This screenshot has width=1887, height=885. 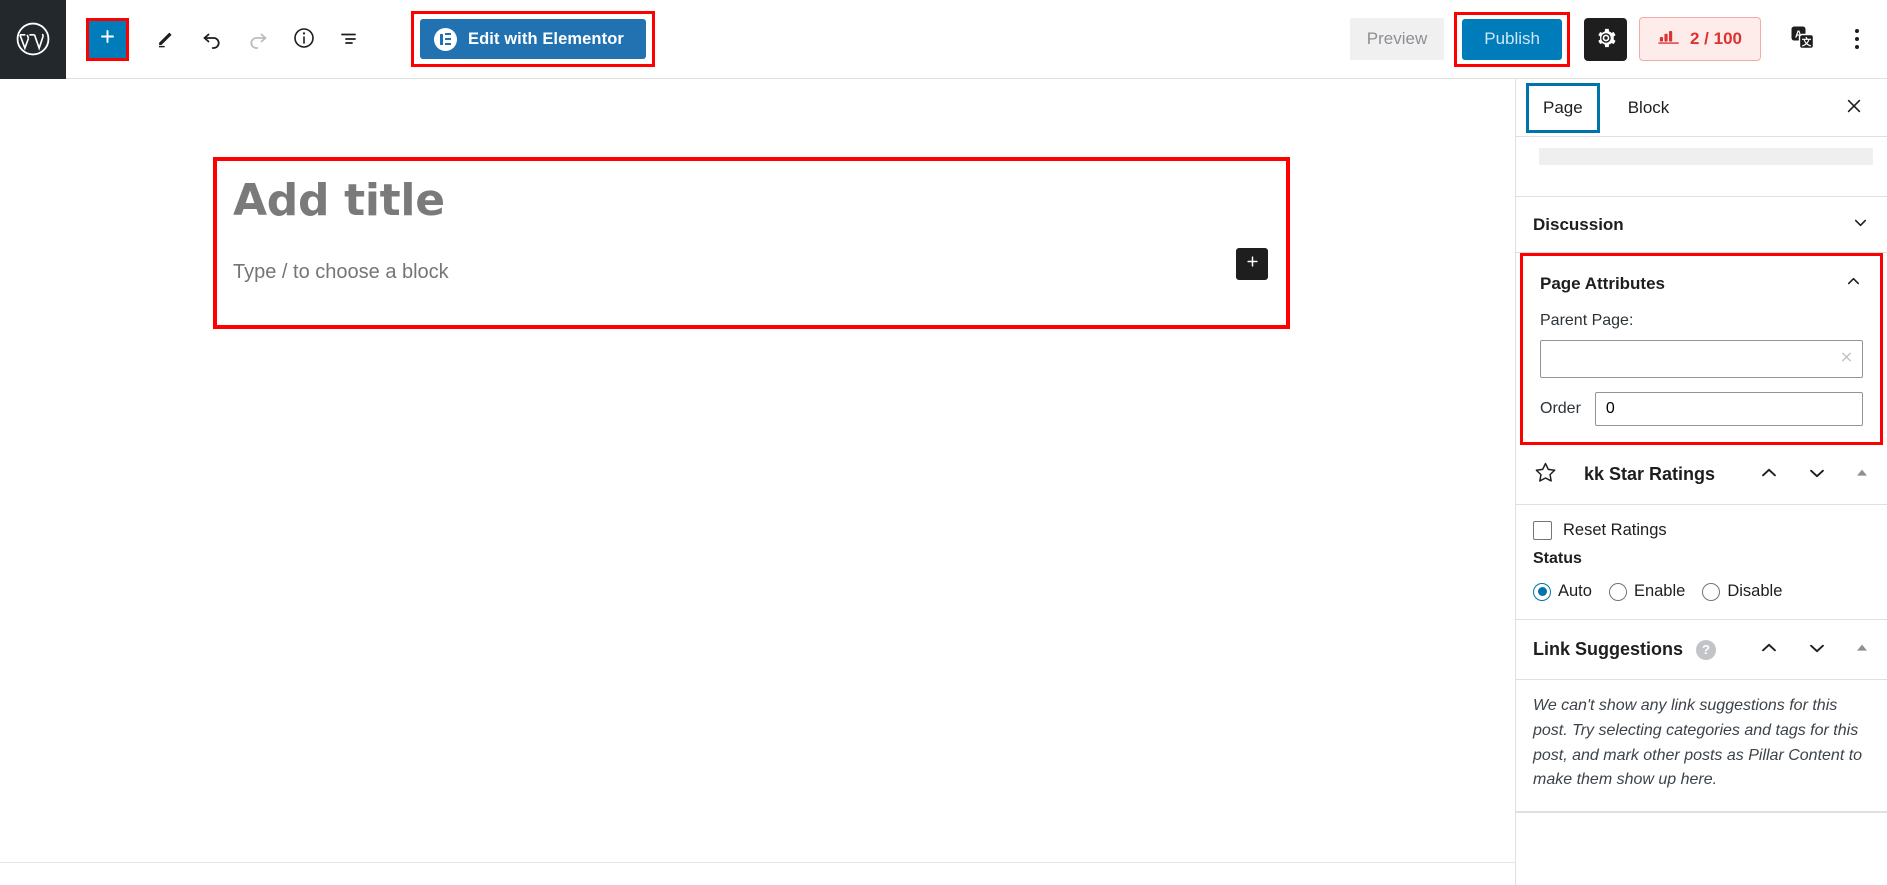 I want to click on wordpress-logo-button, so click(x=33, y=39).